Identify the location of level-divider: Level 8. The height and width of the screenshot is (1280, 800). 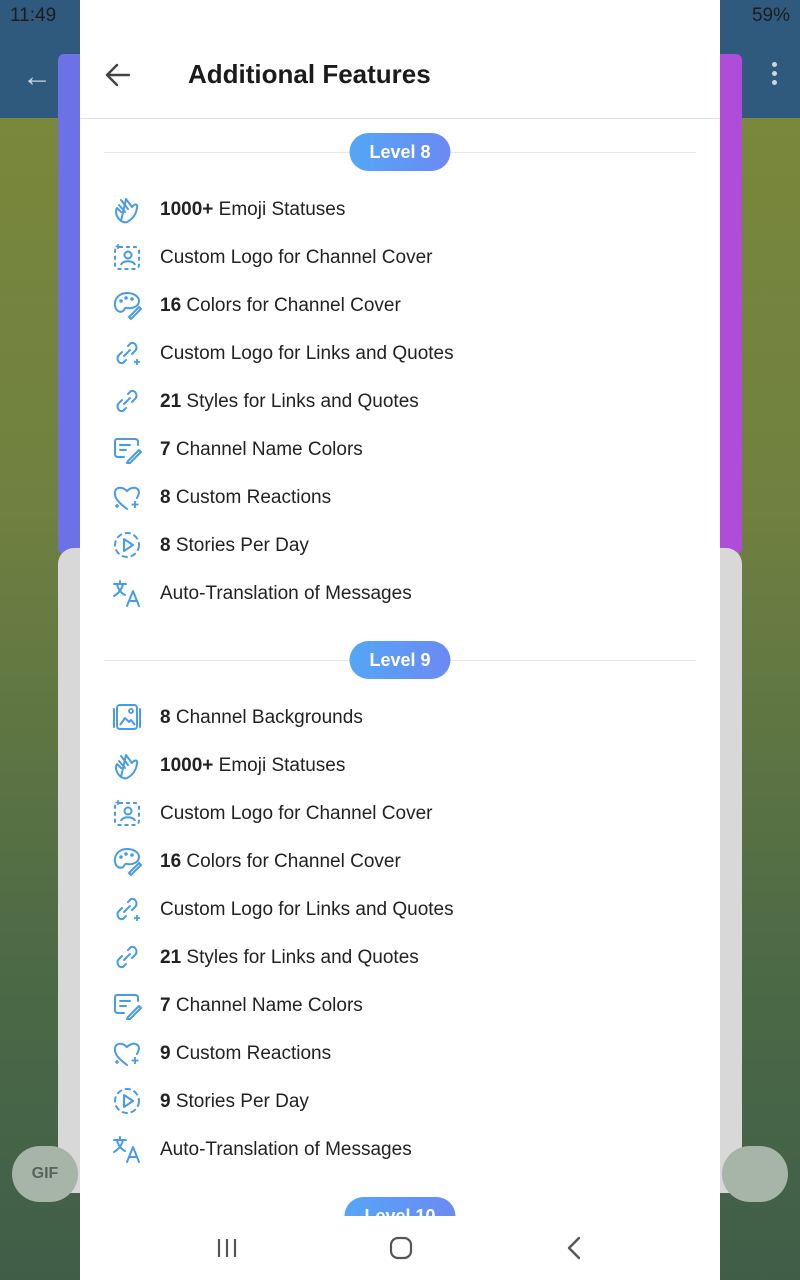
(400, 152).